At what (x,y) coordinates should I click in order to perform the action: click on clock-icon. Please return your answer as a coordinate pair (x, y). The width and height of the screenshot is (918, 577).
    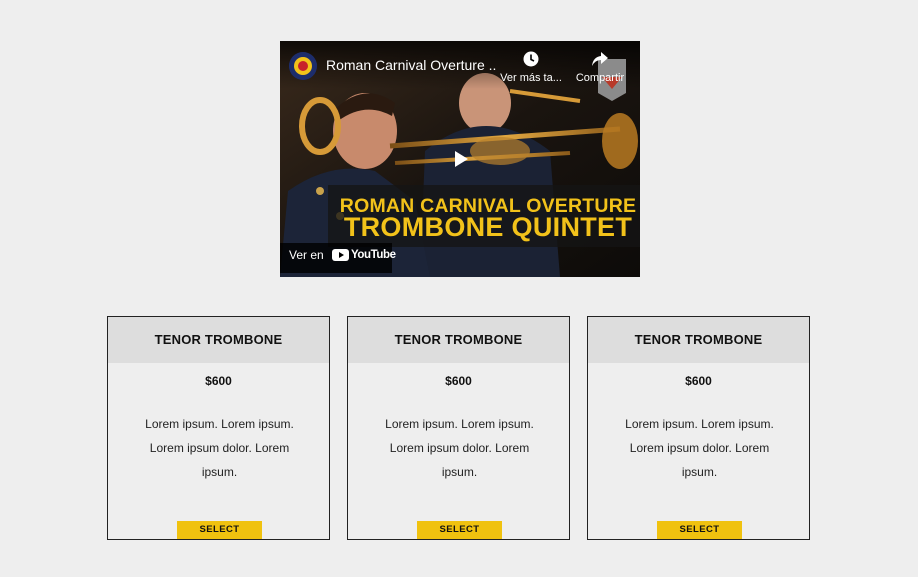
    Looking at the image, I should click on (531, 59).